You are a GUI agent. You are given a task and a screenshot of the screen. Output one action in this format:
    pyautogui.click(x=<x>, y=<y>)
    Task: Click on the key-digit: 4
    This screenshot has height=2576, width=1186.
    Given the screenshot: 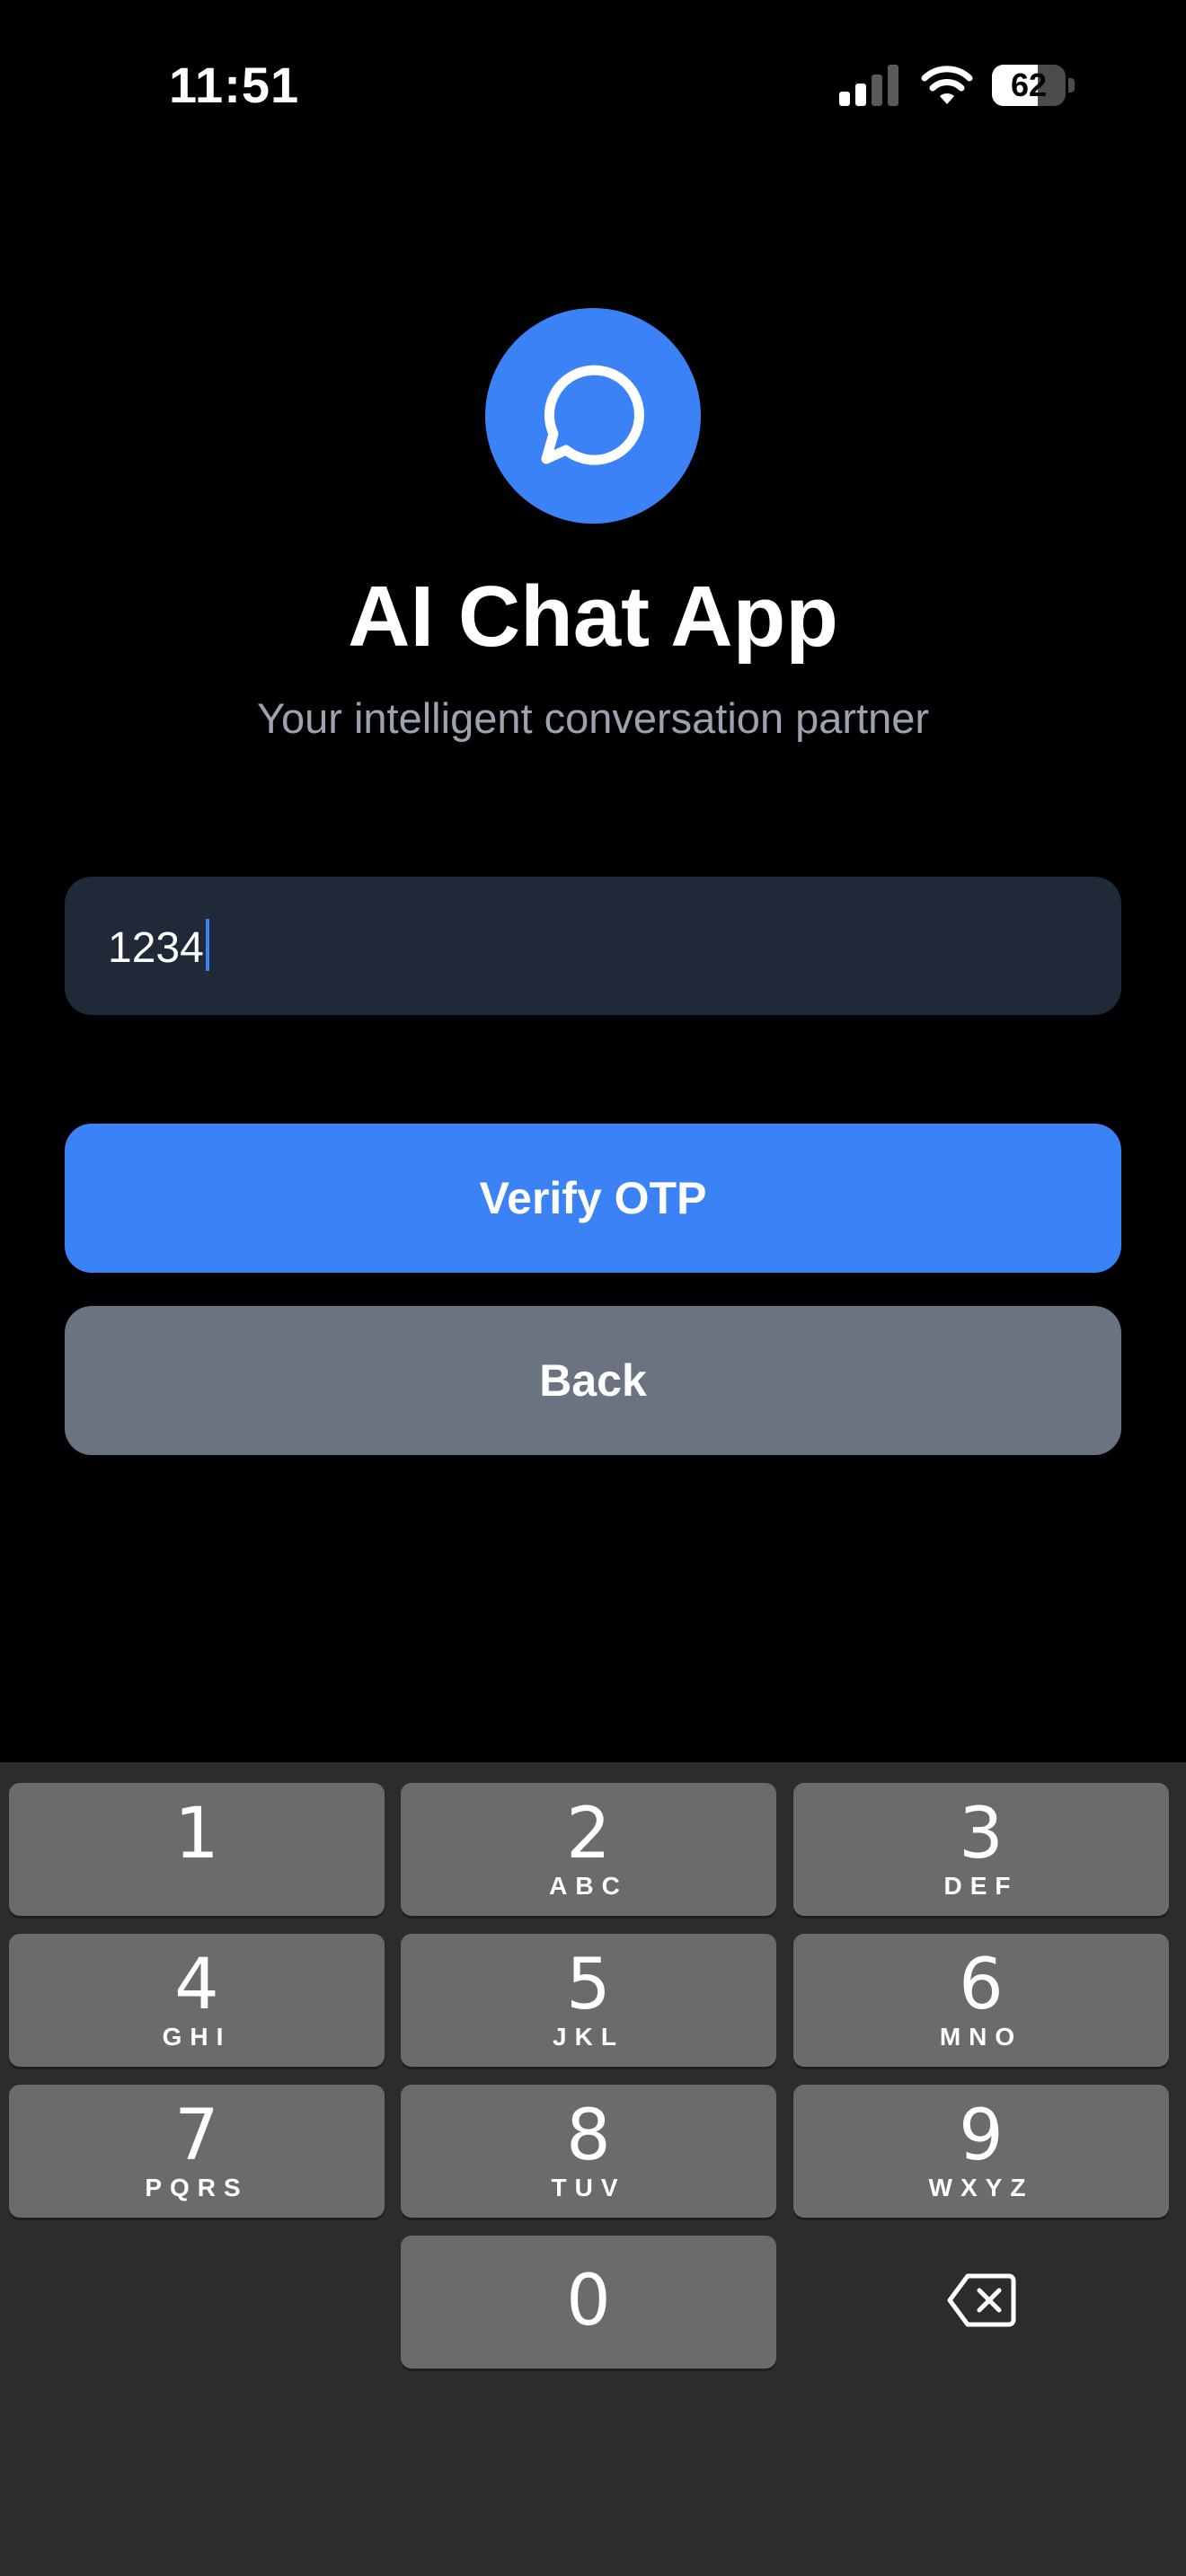 What is the action you would take?
    pyautogui.click(x=196, y=1985)
    